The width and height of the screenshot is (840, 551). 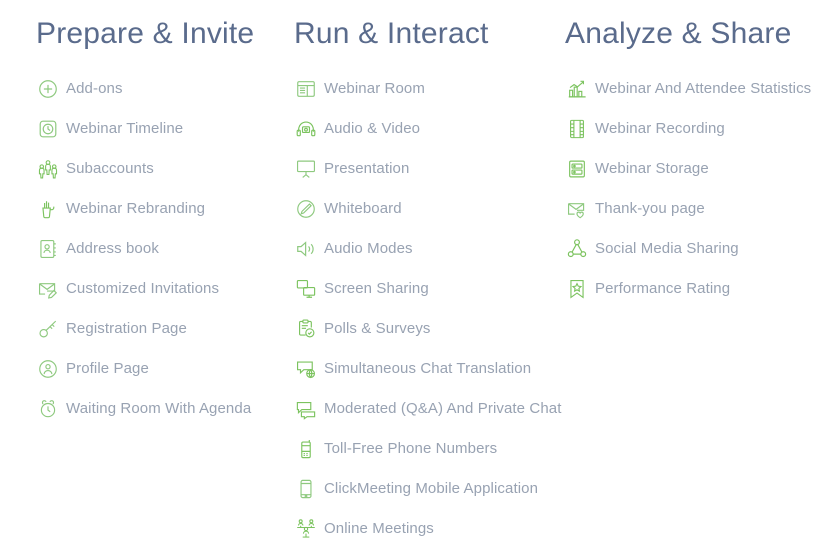 What do you see at coordinates (306, 329) in the screenshot?
I see `clipboard-check-icon` at bounding box center [306, 329].